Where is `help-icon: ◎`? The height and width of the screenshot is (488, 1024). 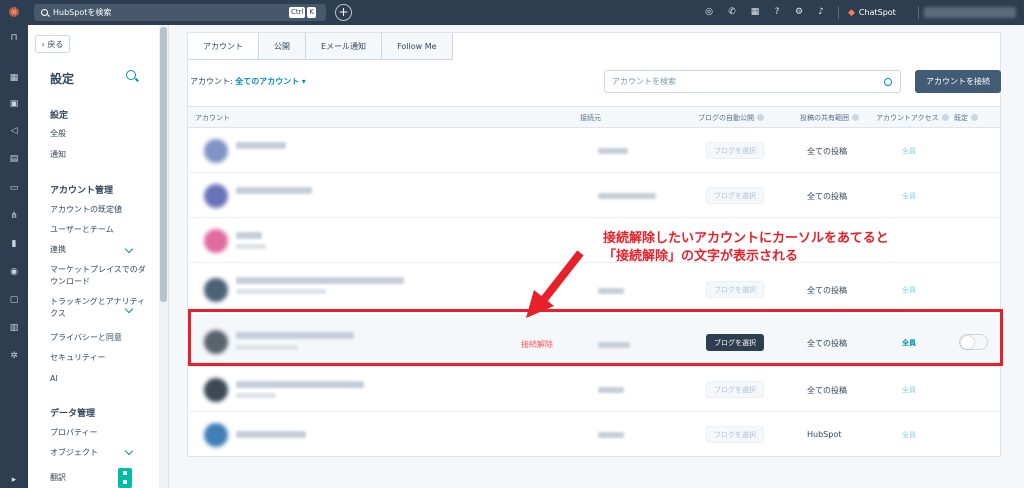
help-icon: ◎ is located at coordinates (709, 12).